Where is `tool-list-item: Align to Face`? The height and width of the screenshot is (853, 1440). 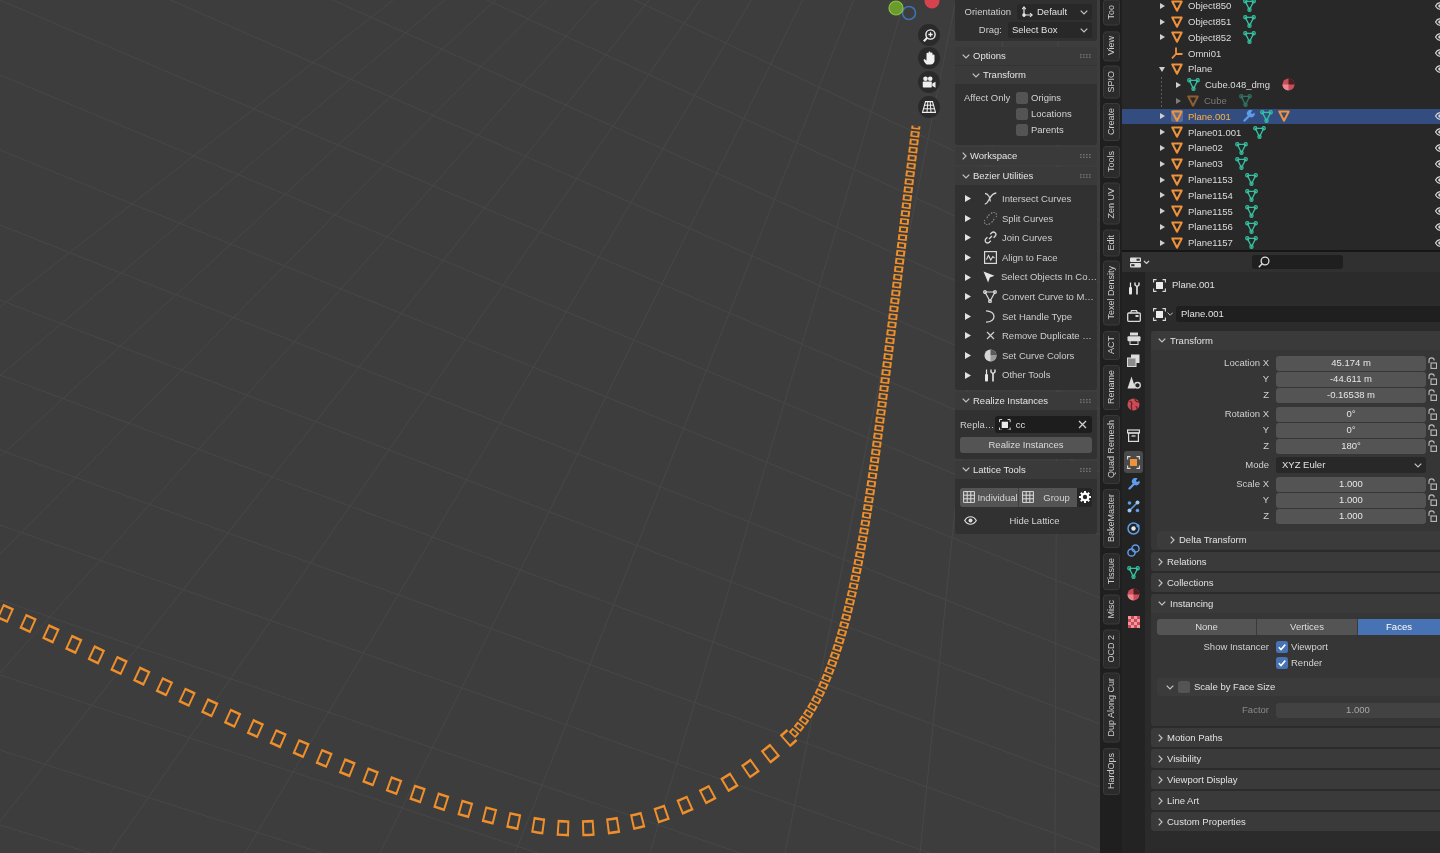 tool-list-item: Align to Face is located at coordinates (1026, 257).